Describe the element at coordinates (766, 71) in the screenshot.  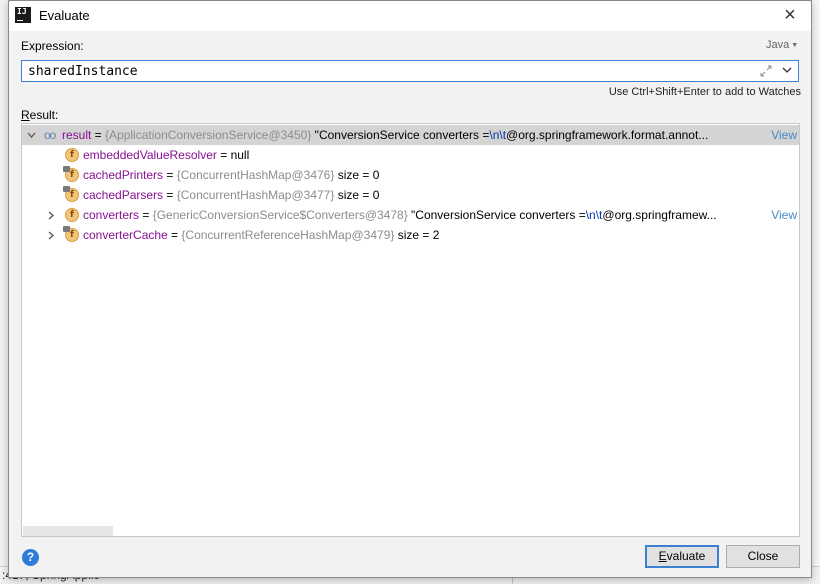
I see `expand-editor-icon` at that location.